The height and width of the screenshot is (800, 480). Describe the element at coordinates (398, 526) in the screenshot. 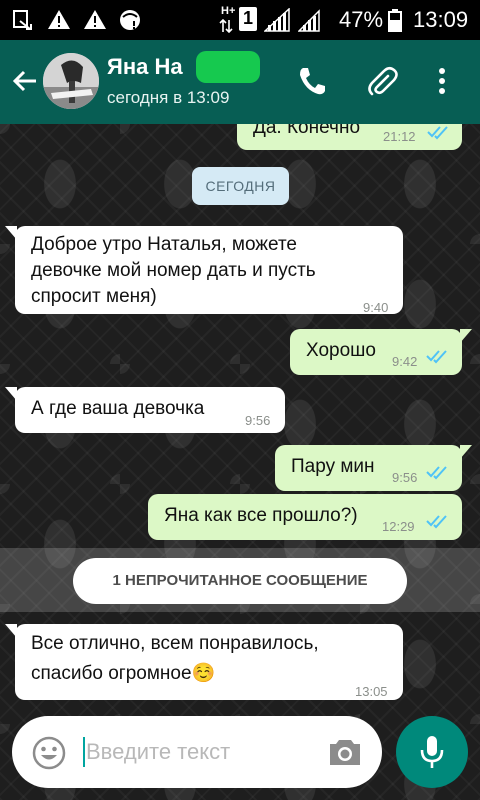

I see `message-time: 12:29` at that location.